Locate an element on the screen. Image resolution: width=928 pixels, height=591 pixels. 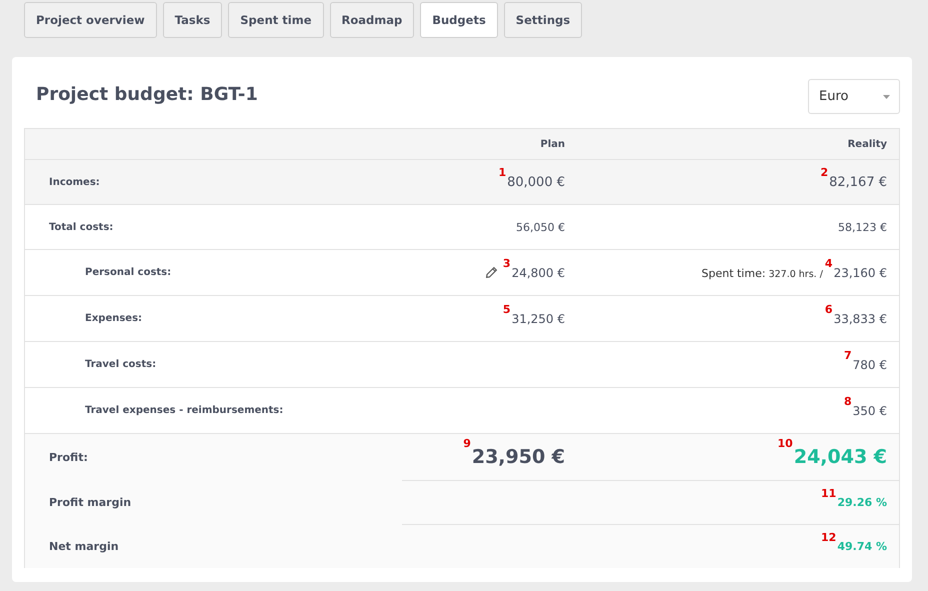
tab: Spent time is located at coordinates (276, 20).